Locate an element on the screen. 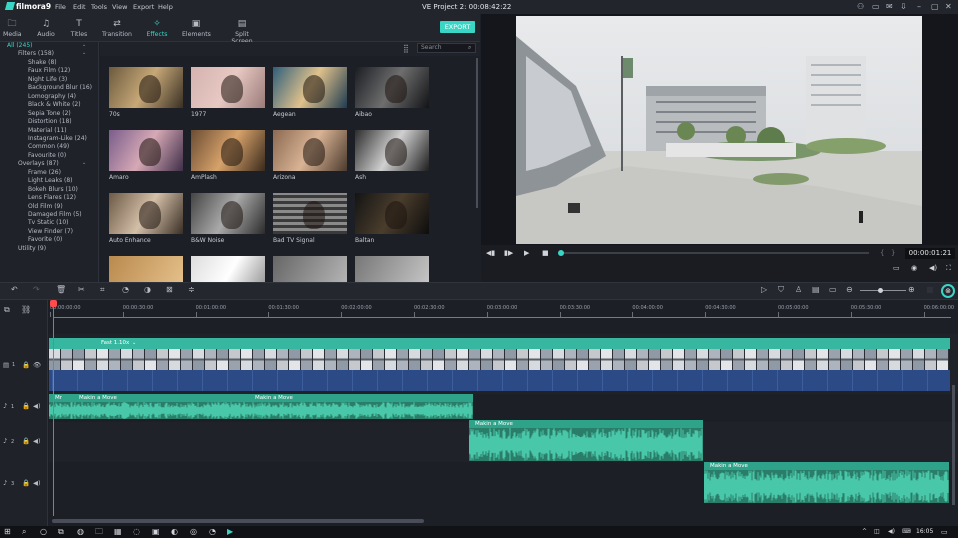 Image resolution: width=958 pixels, height=538 pixels. sidebar-category-item: Material (11) is located at coordinates (47, 130).